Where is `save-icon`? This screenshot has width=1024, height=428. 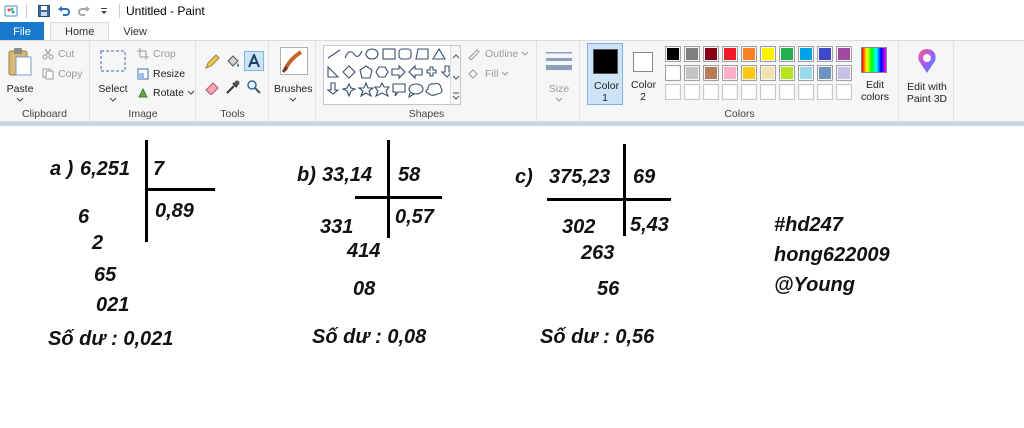
save-icon is located at coordinates (44, 11).